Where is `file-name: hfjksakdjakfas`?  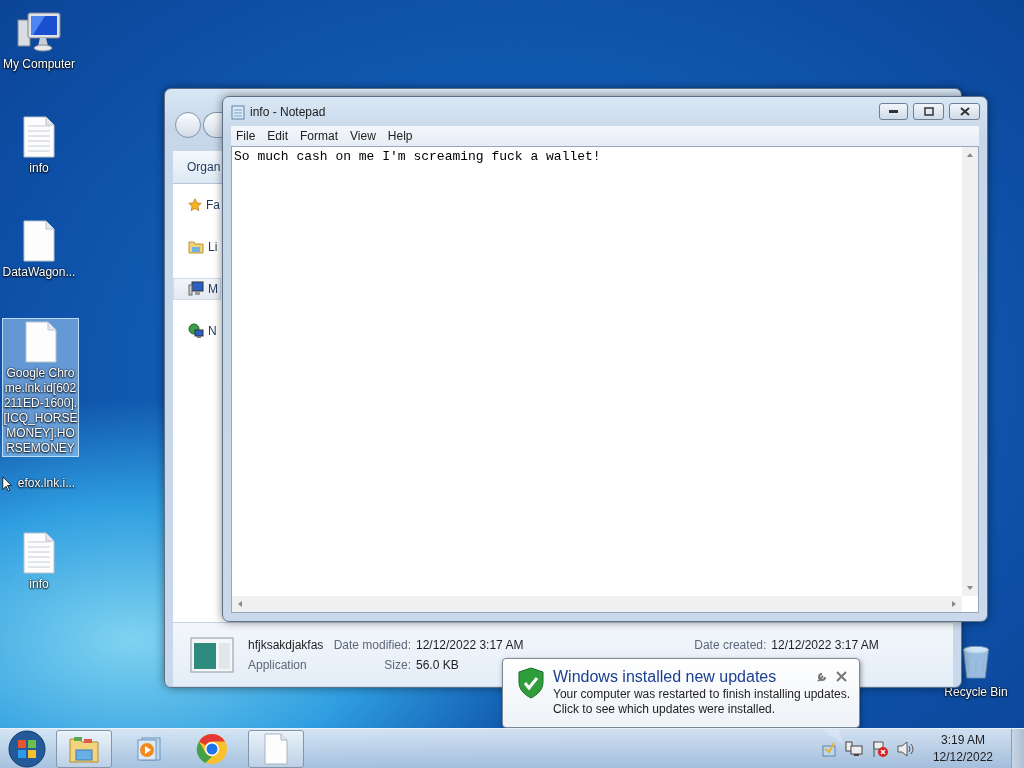 file-name: hfjksakdjakfas is located at coordinates (286, 644).